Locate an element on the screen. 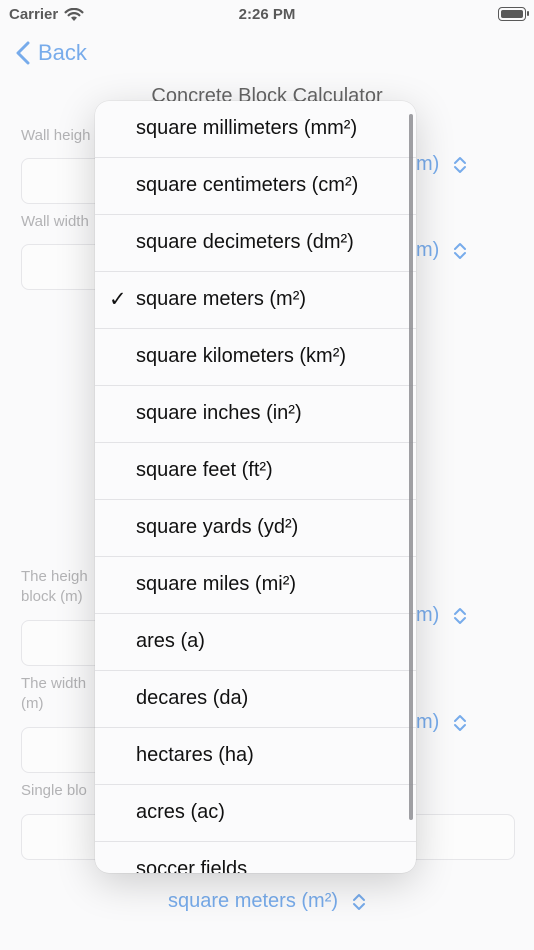  menu-item-hectares: hectares (ha) is located at coordinates (255, 756).